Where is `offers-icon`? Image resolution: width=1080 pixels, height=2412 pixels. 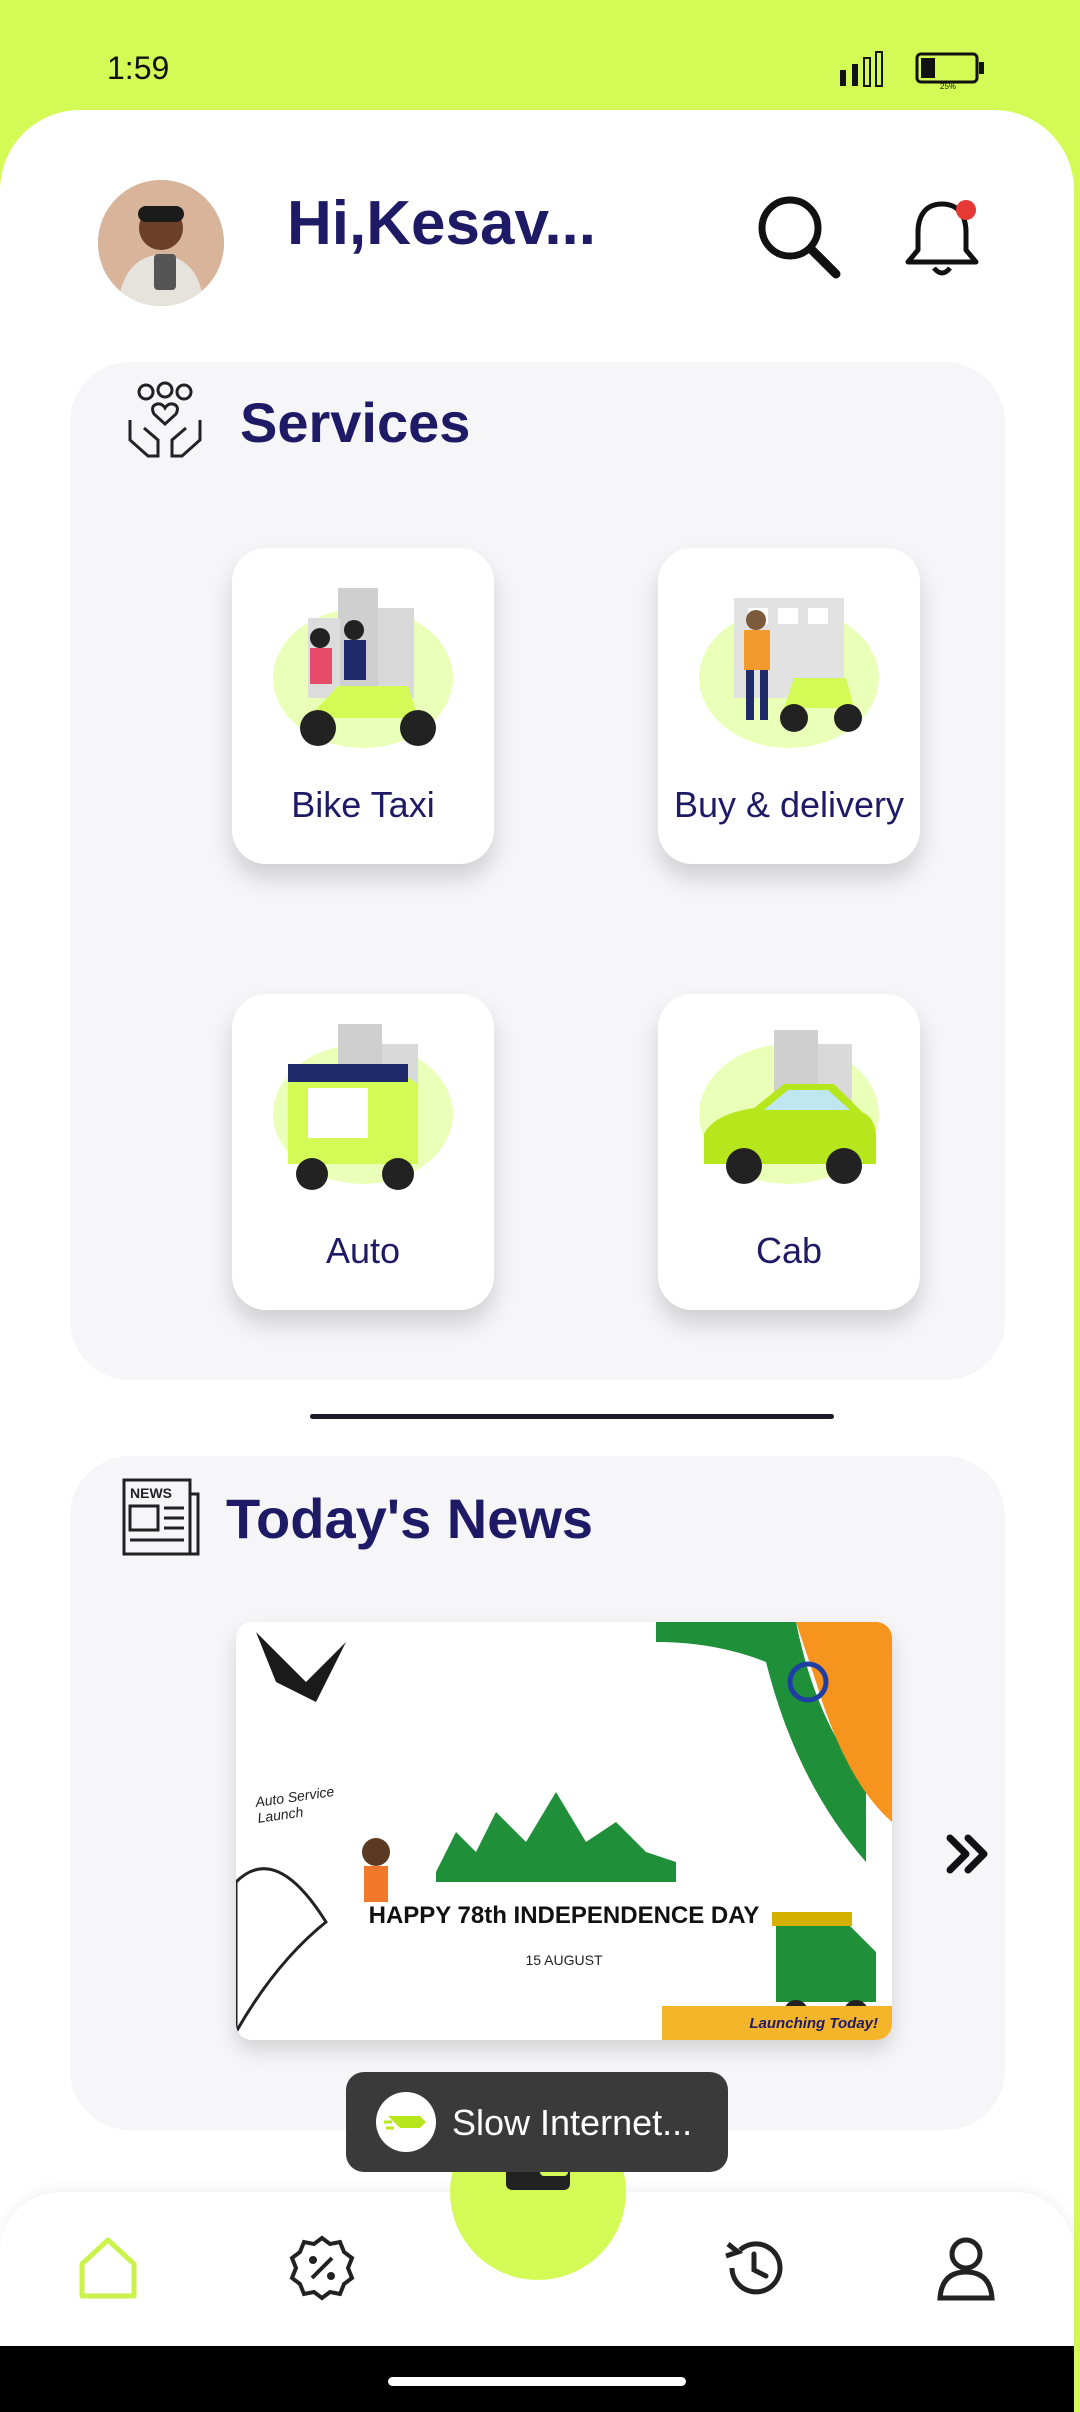
offers-icon is located at coordinates (322, 2268).